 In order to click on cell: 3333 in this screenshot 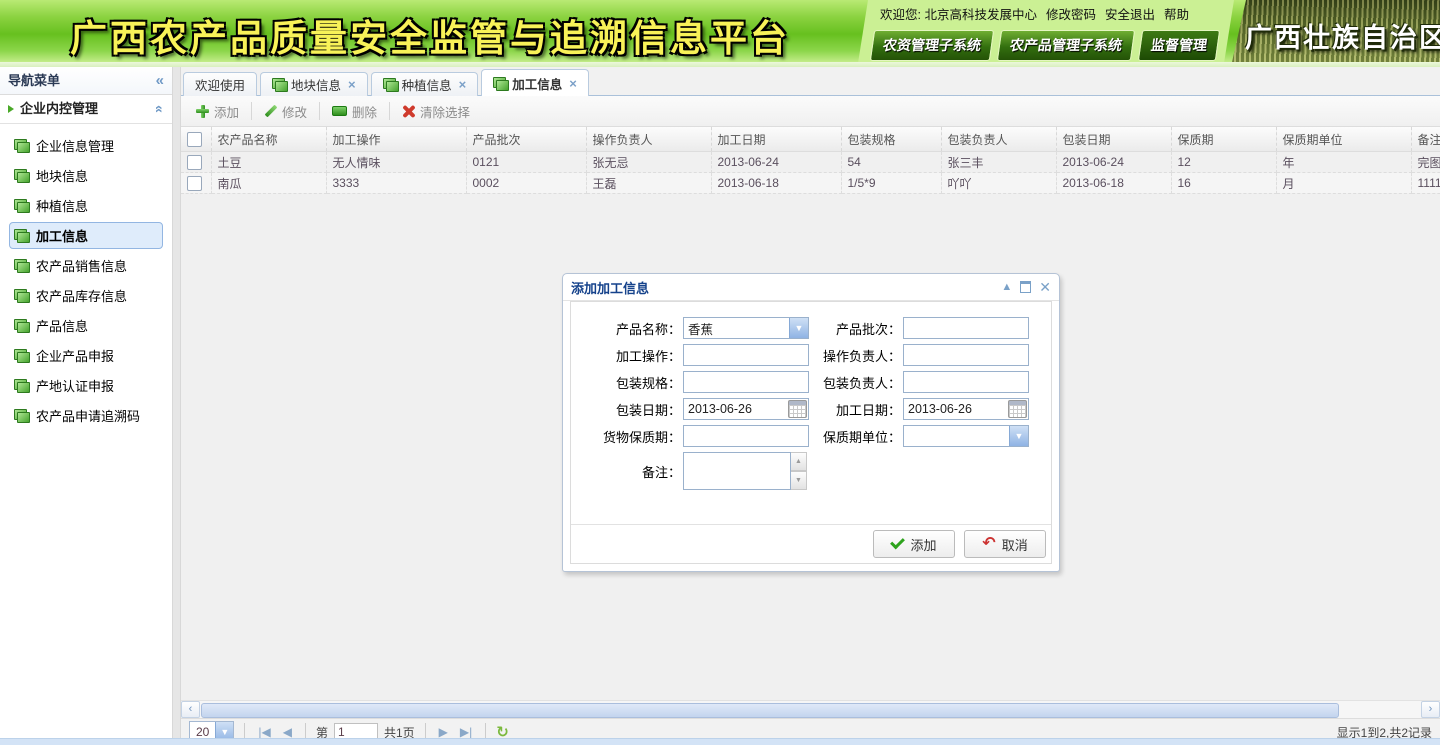, I will do `click(396, 183)`.